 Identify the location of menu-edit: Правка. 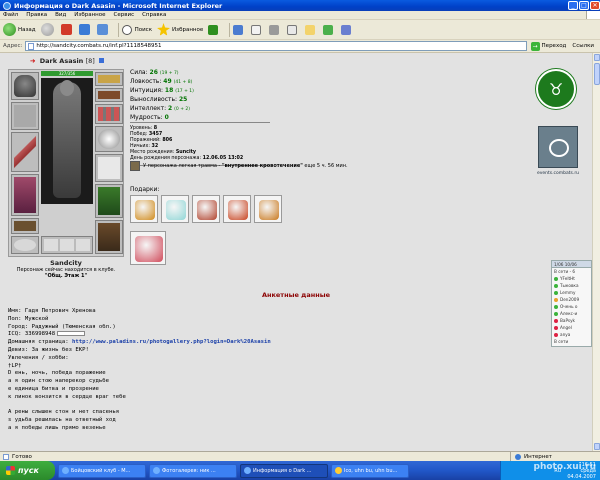
(36, 15).